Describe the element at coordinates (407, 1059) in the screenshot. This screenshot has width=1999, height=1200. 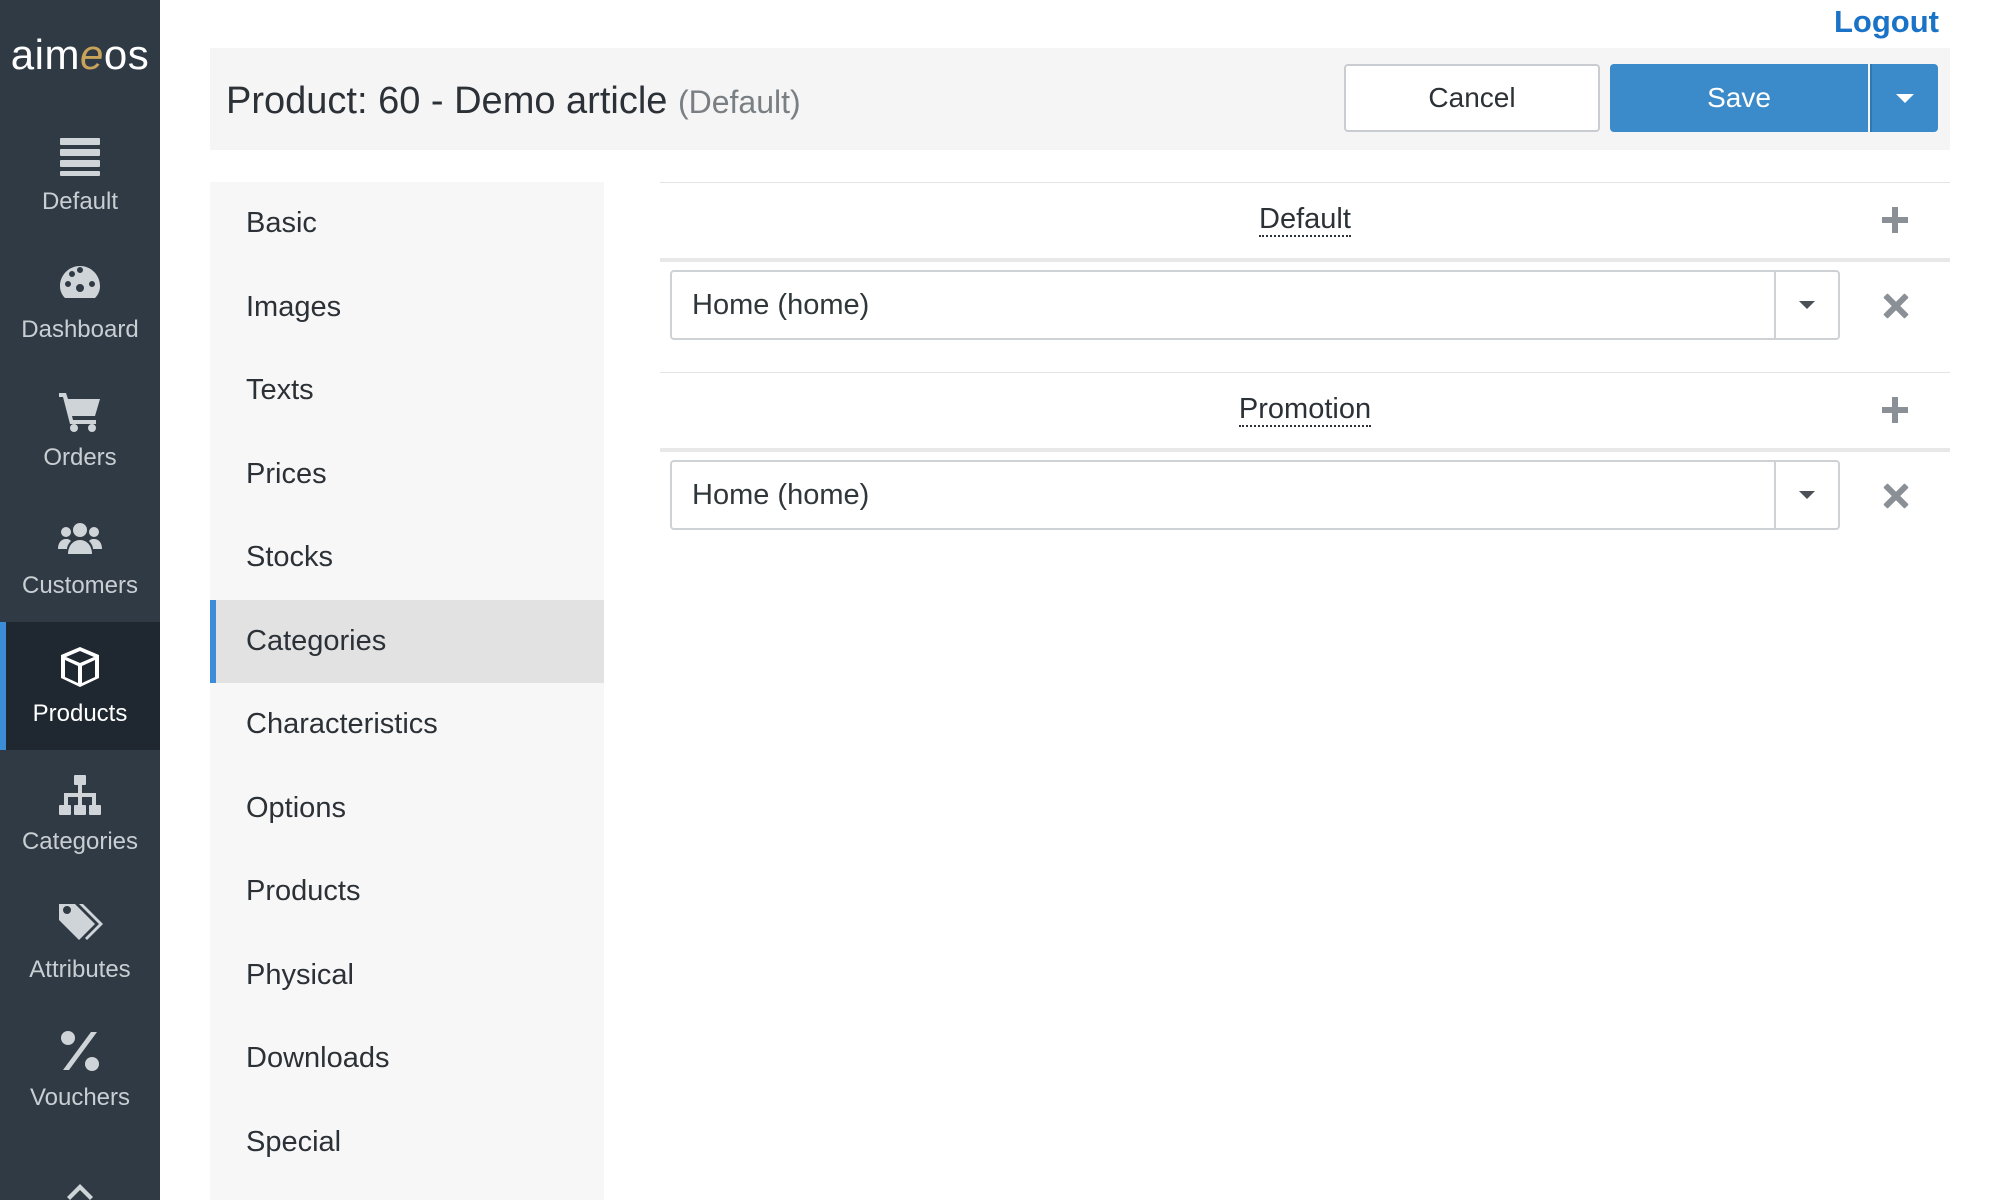
I see `tab-downloads: Downloads` at that location.